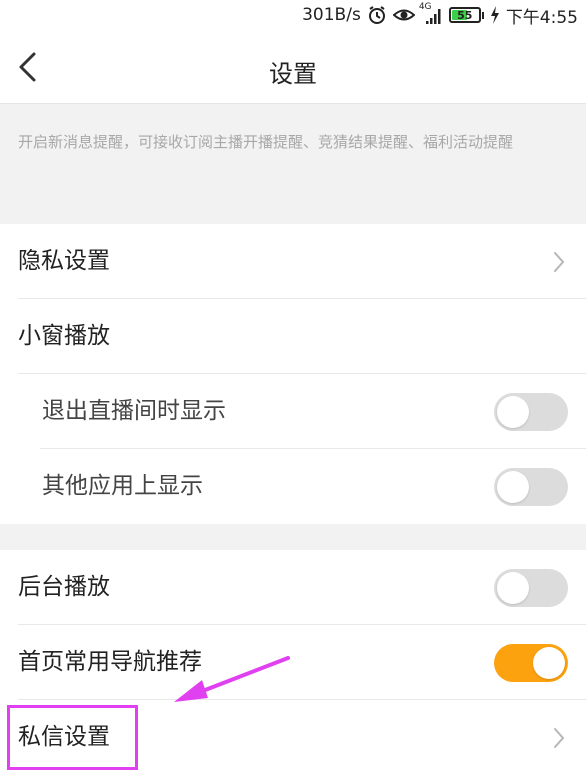  I want to click on notification-hint-text: 开启新消息提醒，可接收订阅主播开播提醒、竞猜结果提醒、福利活动提醒, so click(266, 142).